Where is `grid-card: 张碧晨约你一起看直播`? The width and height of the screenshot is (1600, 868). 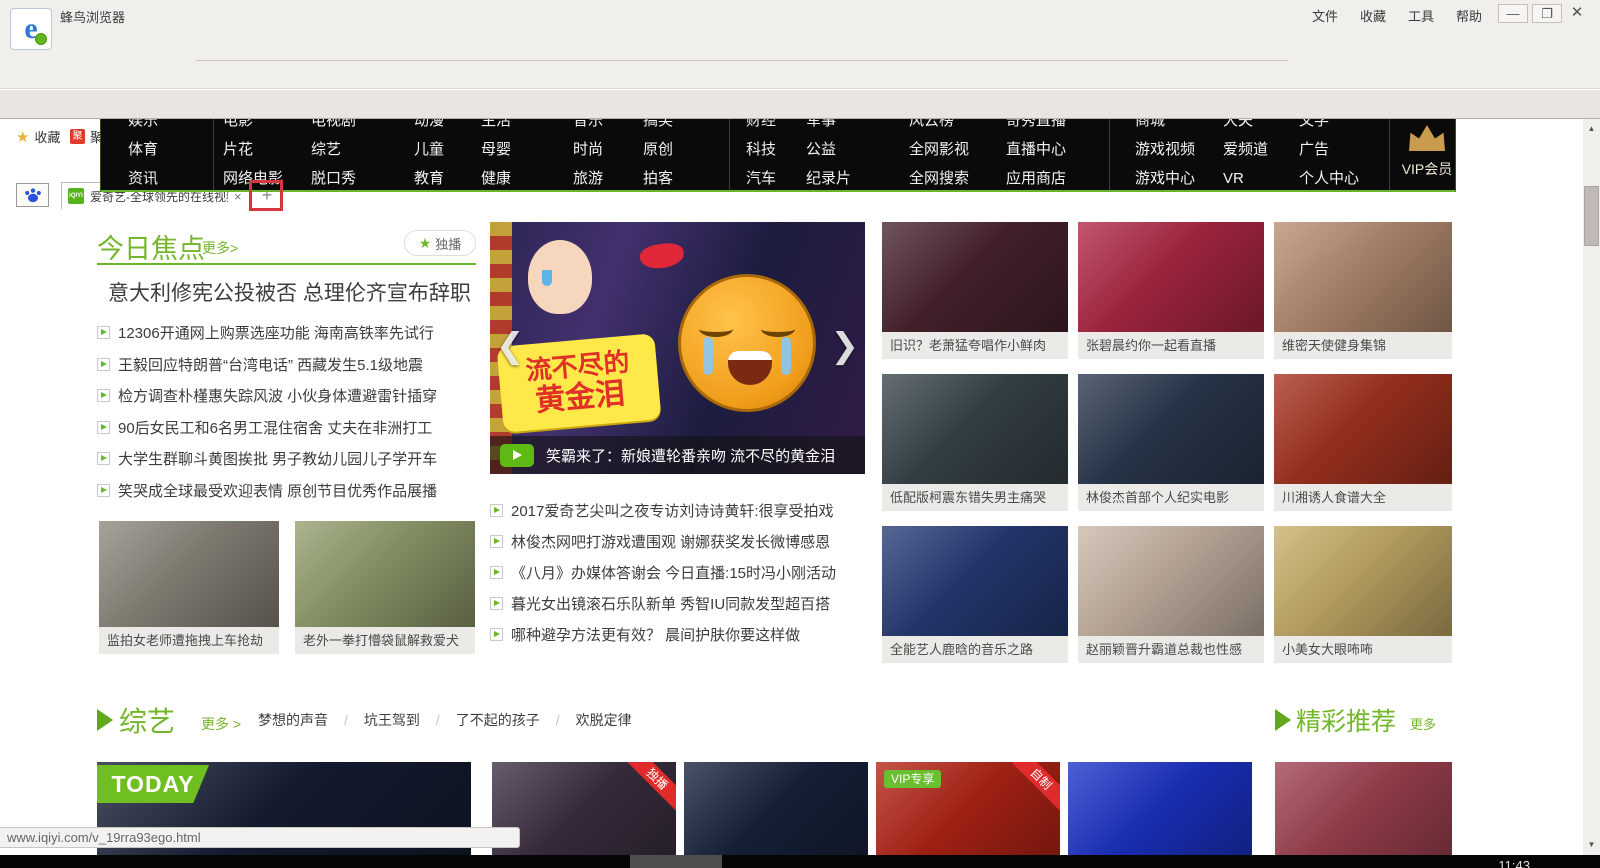 grid-card: 张碧晨约你一起看直播 is located at coordinates (1171, 290).